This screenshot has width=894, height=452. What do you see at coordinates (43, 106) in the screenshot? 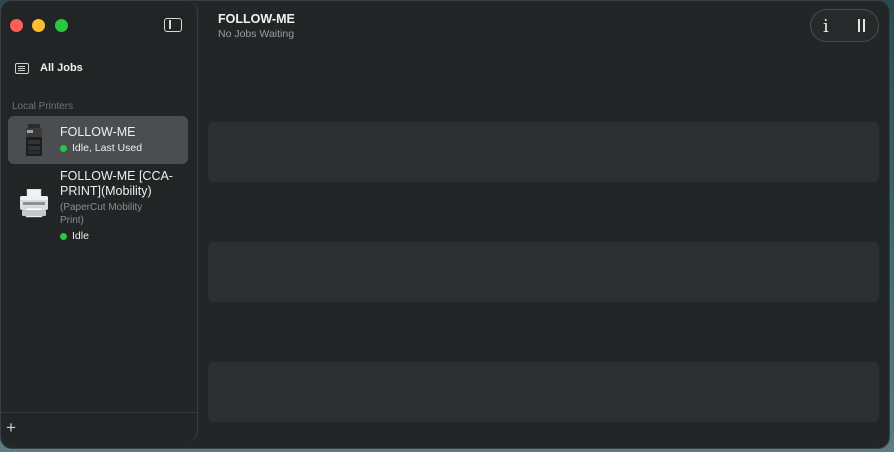
I see `section-header-local-printers: Local Printers` at bounding box center [43, 106].